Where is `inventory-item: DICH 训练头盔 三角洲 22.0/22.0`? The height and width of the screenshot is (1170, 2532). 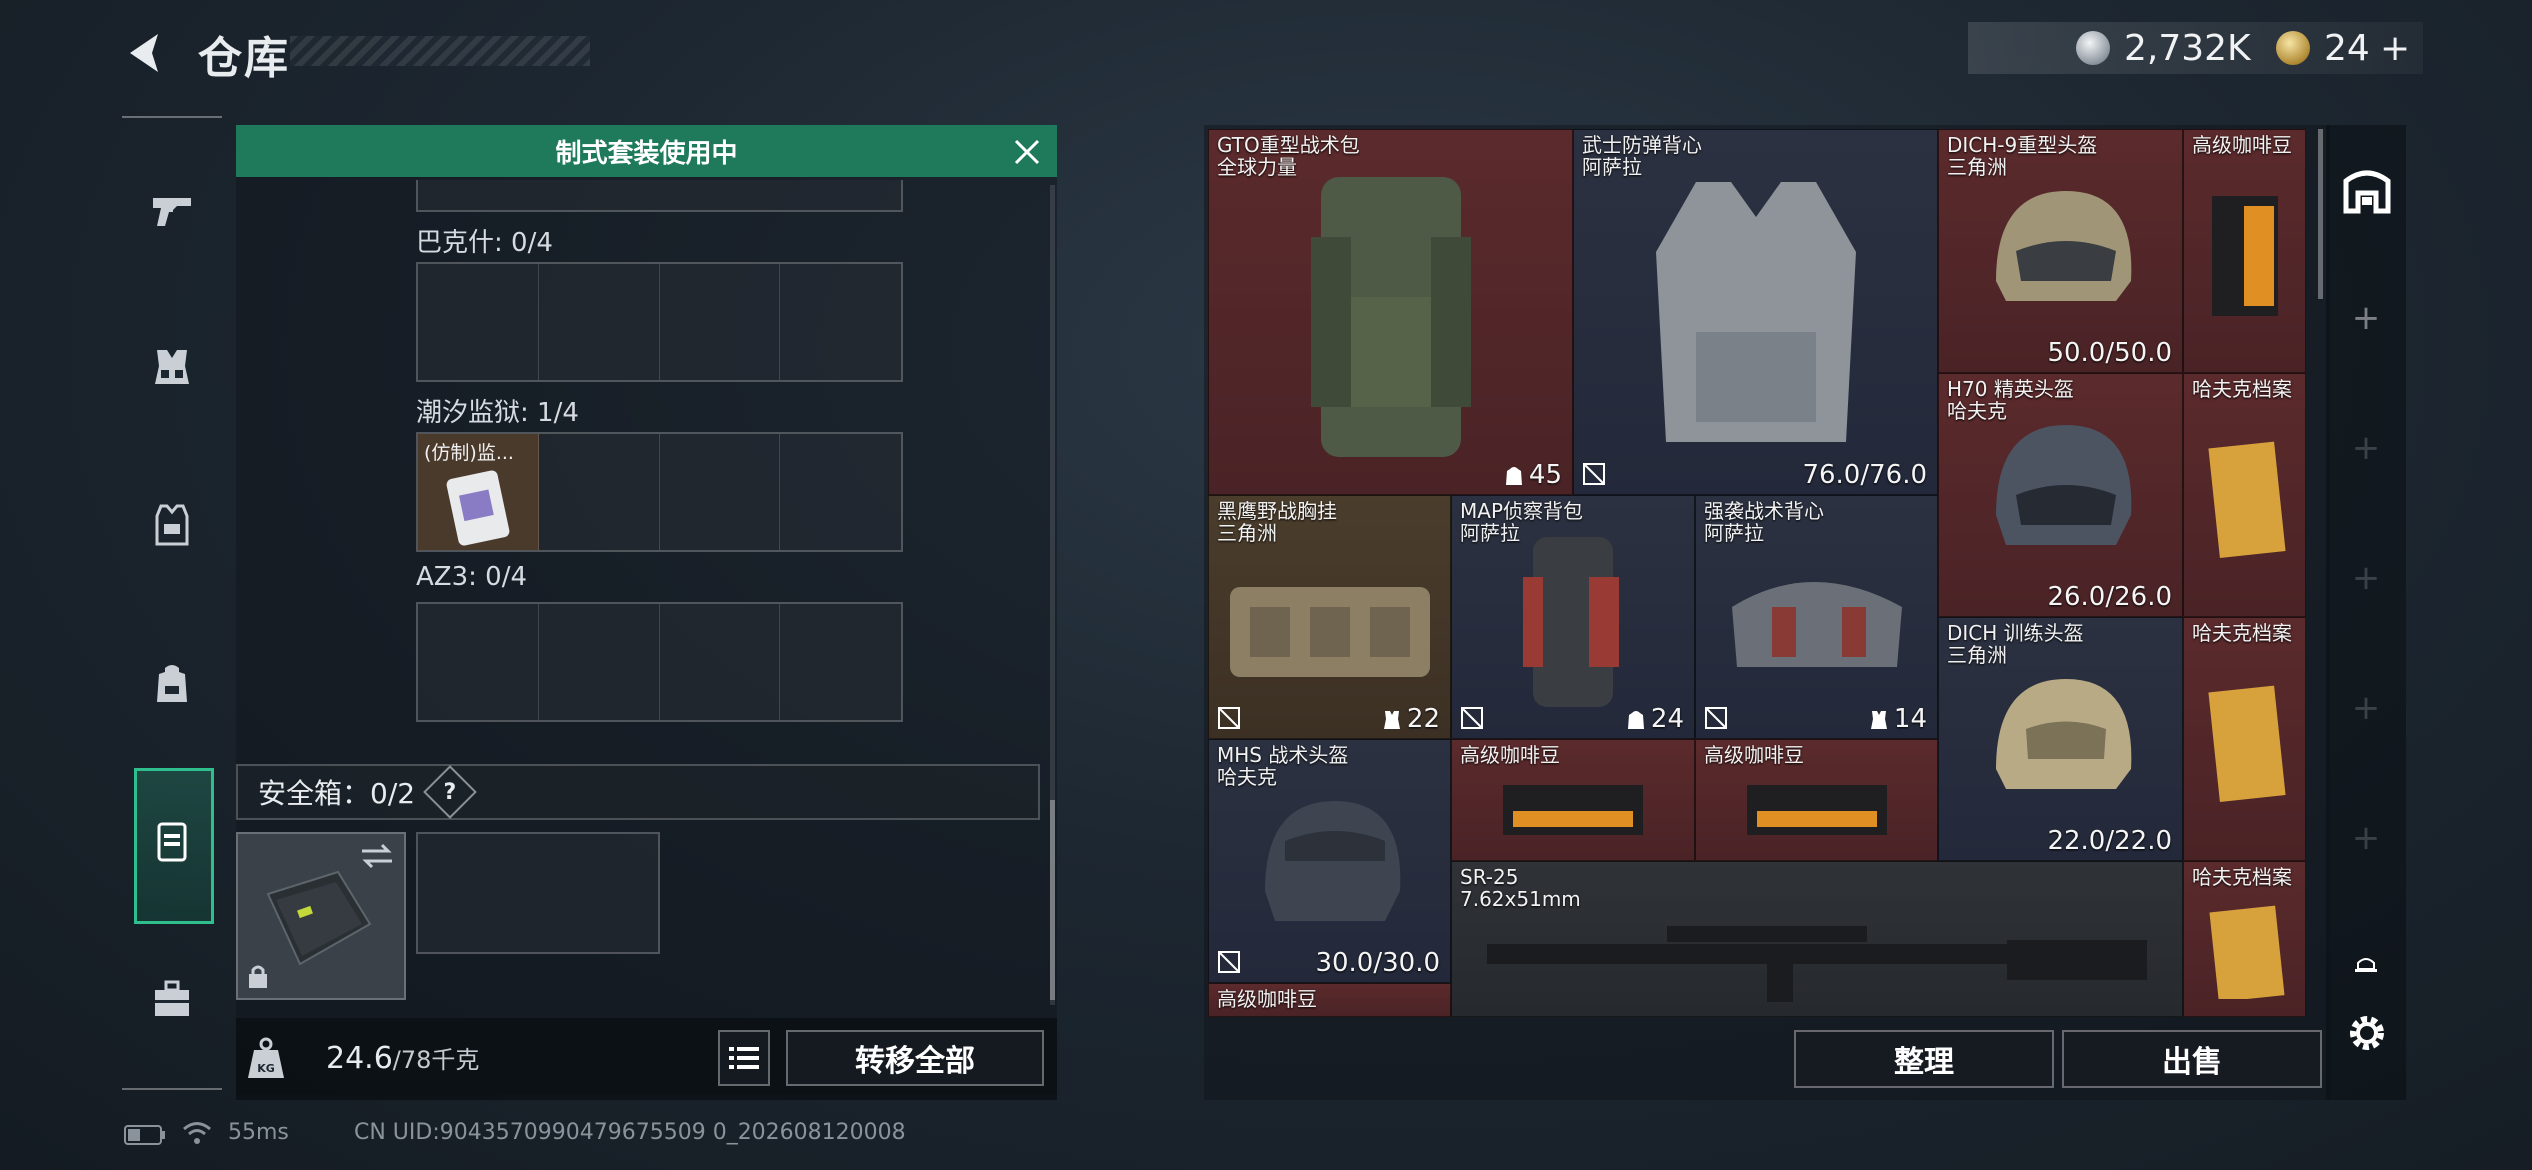
inventory-item: DICH 训练头盔 三角洲 22.0/22.0 is located at coordinates (2060, 739).